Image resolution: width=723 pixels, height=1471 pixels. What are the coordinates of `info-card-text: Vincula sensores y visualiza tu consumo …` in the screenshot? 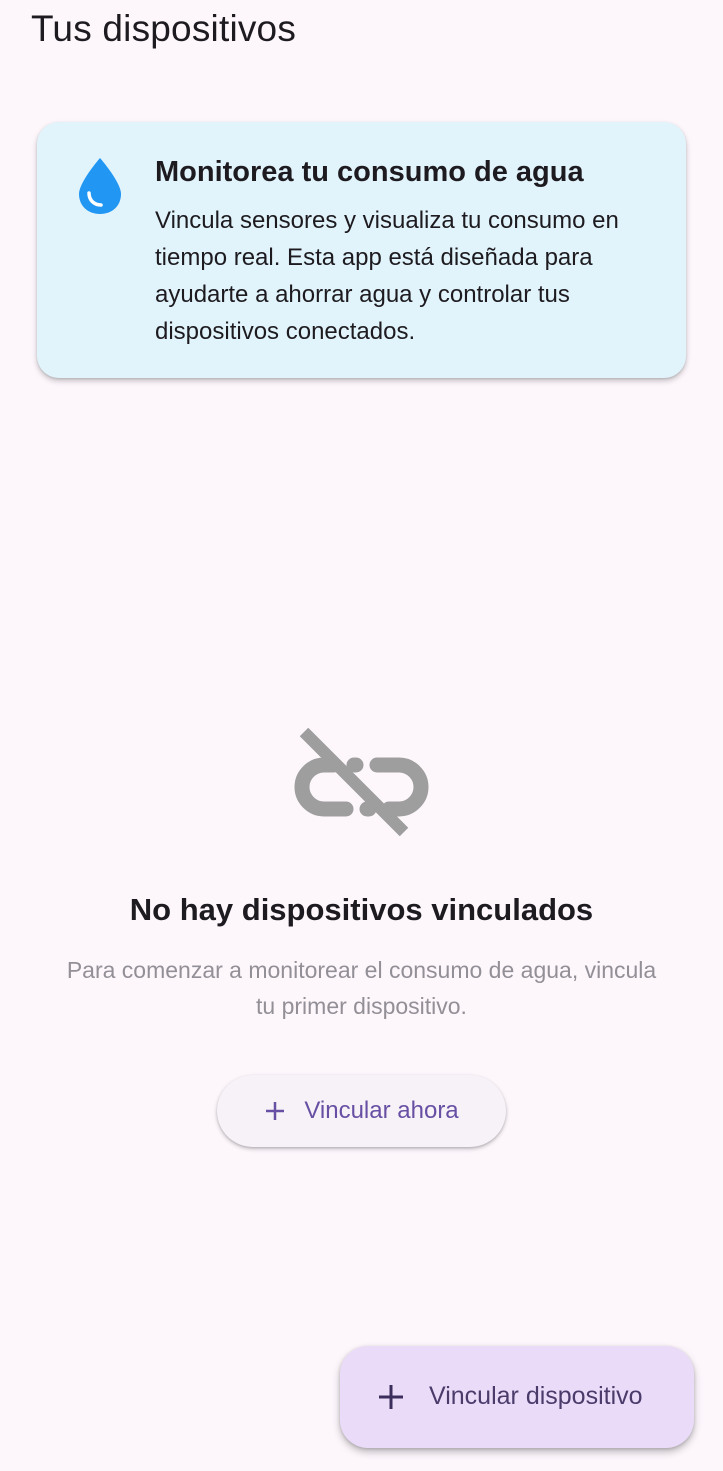 It's located at (387, 276).